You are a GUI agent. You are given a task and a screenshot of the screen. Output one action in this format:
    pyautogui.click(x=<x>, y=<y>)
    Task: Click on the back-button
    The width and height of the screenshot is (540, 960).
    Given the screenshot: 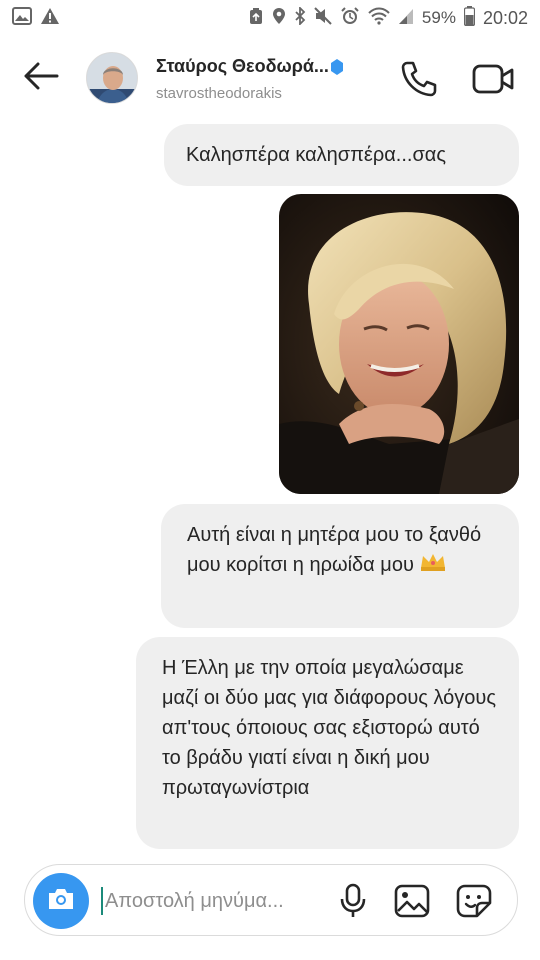 What is the action you would take?
    pyautogui.click(x=41, y=78)
    